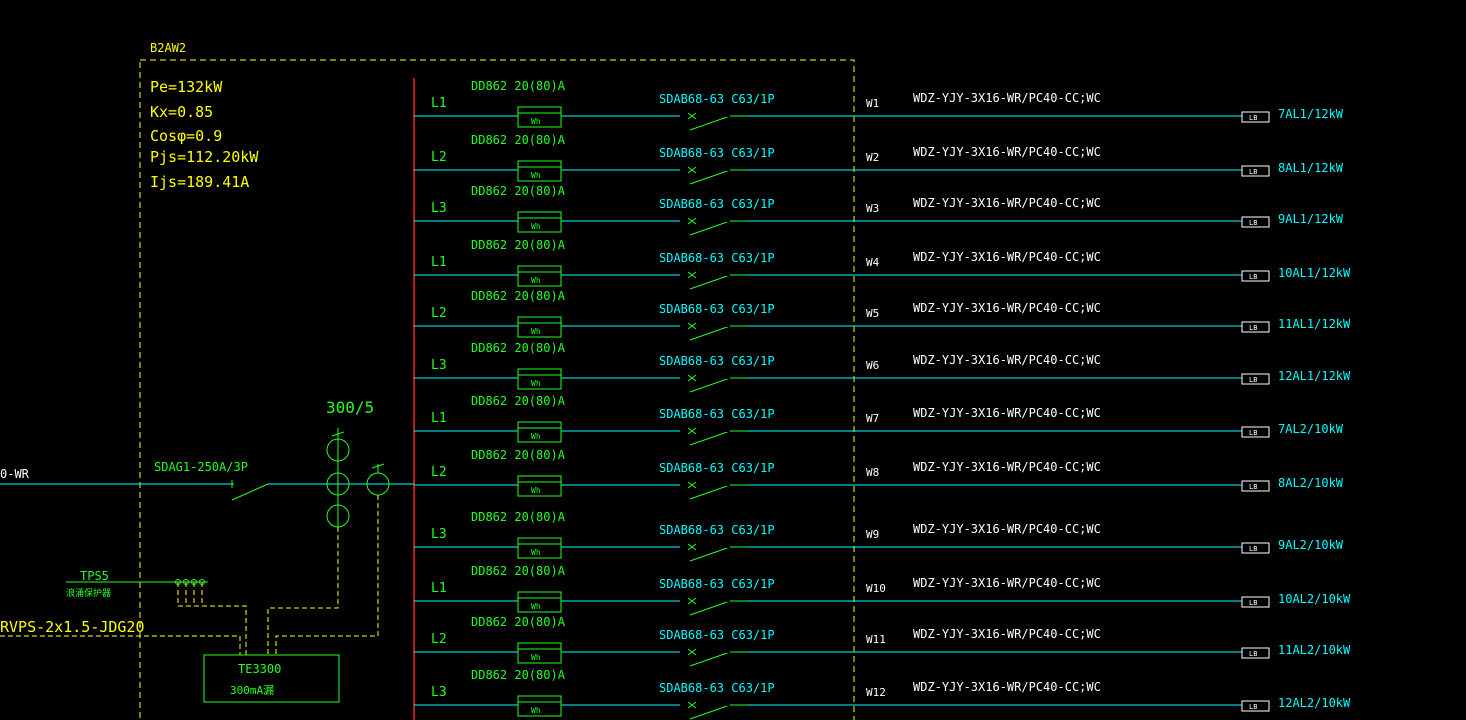 The width and height of the screenshot is (1466, 720). What do you see at coordinates (872, 534) in the screenshot?
I see `circuit-id: W9` at bounding box center [872, 534].